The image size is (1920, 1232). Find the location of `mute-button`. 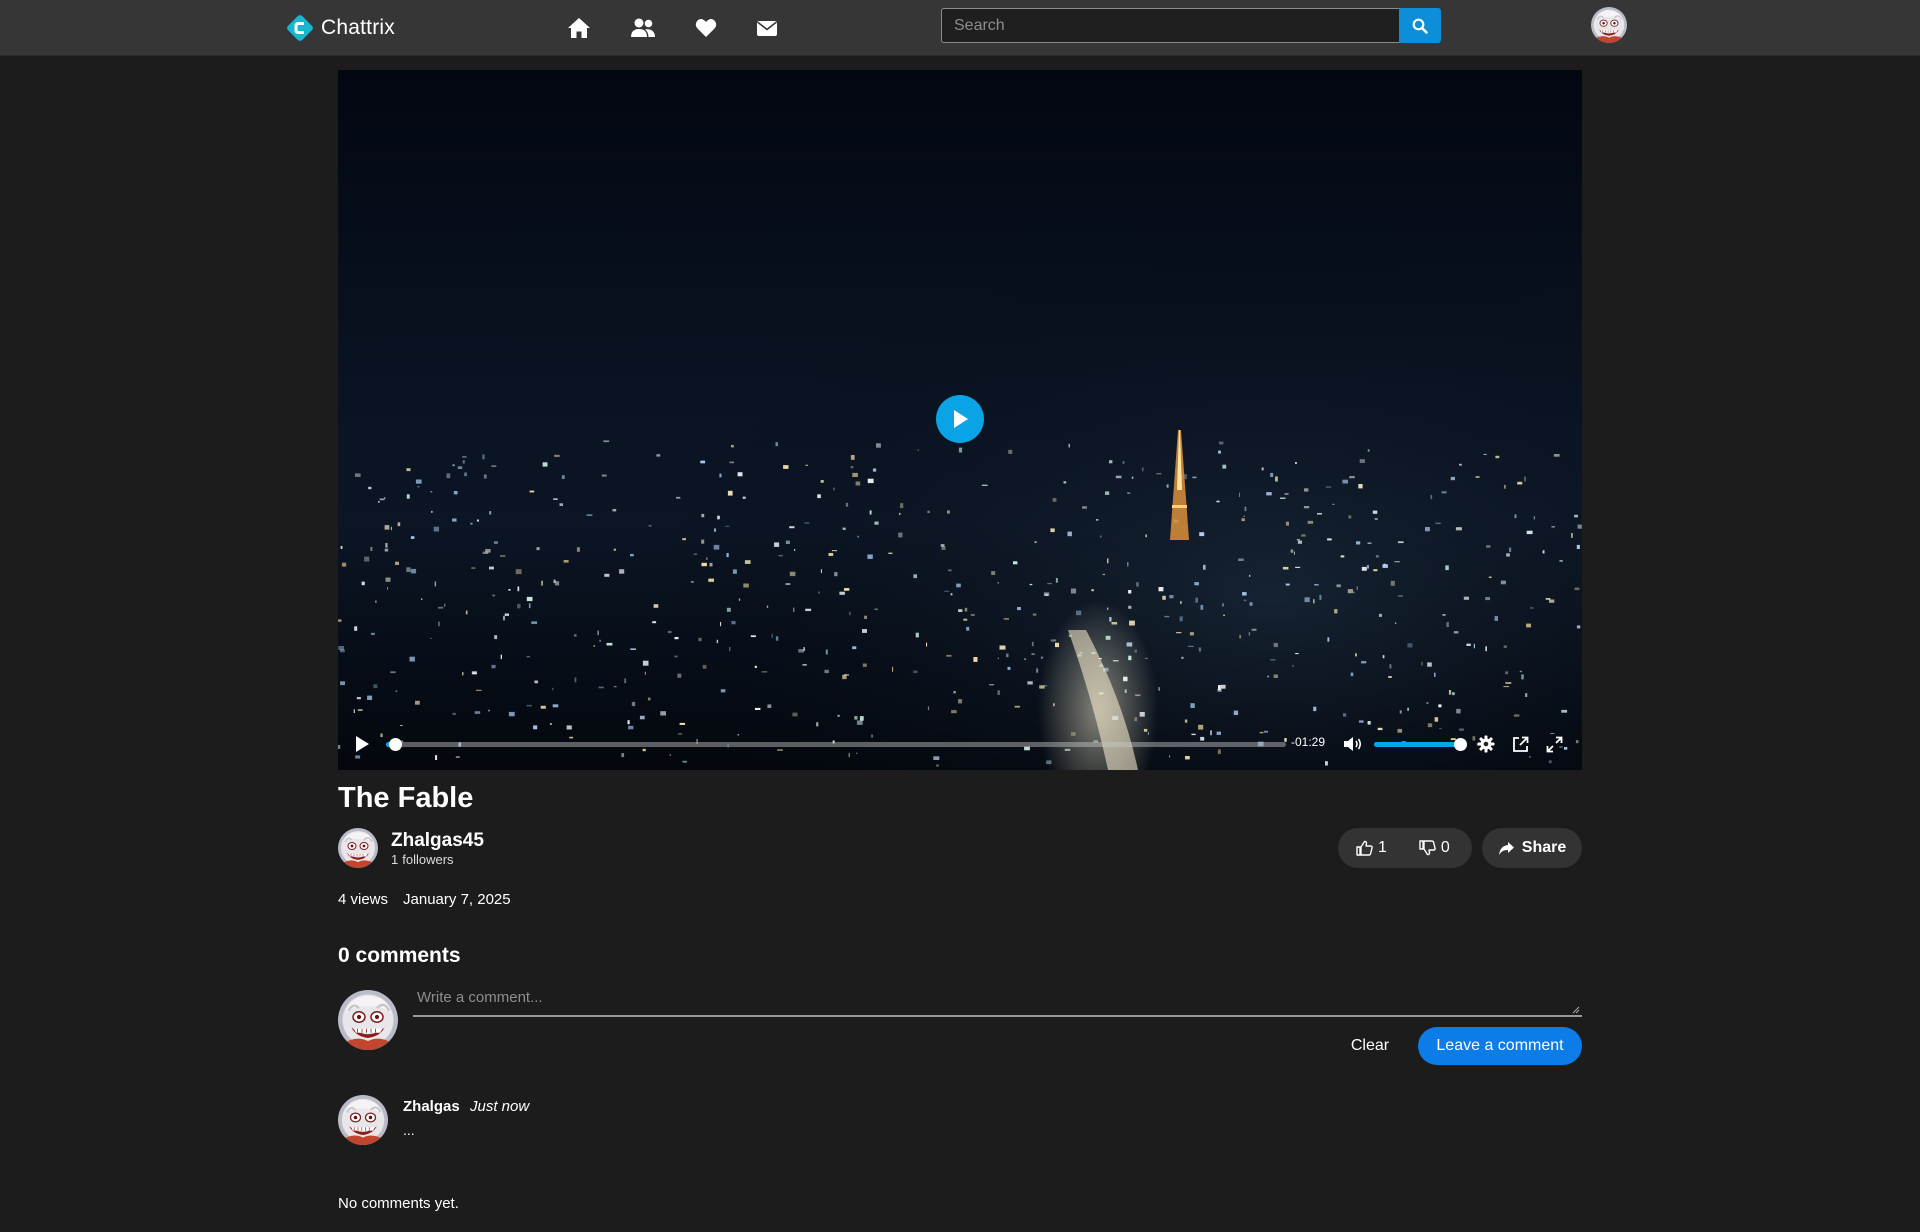

mute-button is located at coordinates (1353, 744).